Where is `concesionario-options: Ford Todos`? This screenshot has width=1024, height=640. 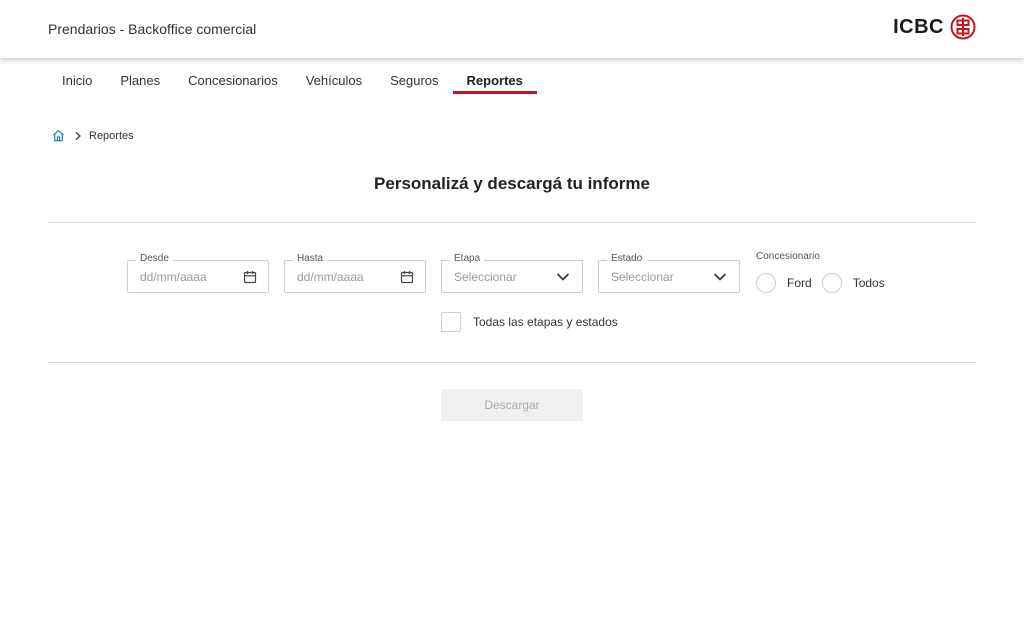
concesionario-options: Ford Todos is located at coordinates (825, 283).